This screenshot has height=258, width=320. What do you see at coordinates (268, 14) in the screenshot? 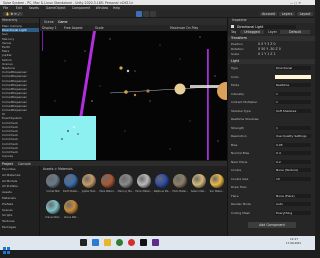
I see `account-dropdown: Account` at bounding box center [268, 14].